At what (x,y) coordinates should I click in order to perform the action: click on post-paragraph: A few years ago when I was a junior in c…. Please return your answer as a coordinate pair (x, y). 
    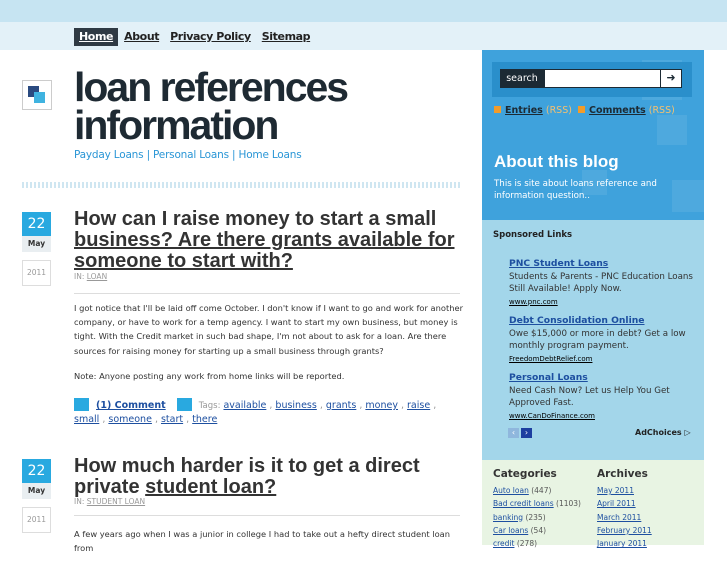
    Looking at the image, I should click on (262, 541).